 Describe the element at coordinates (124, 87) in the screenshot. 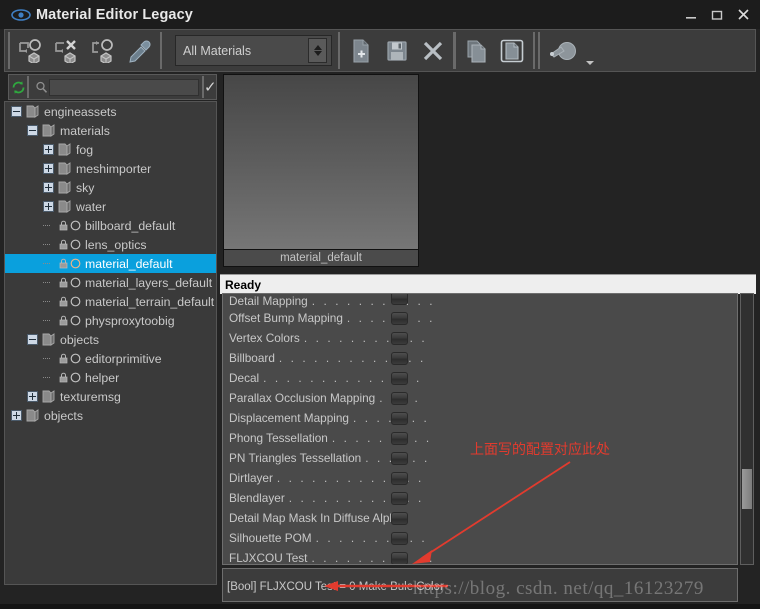

I see `search-input` at that location.